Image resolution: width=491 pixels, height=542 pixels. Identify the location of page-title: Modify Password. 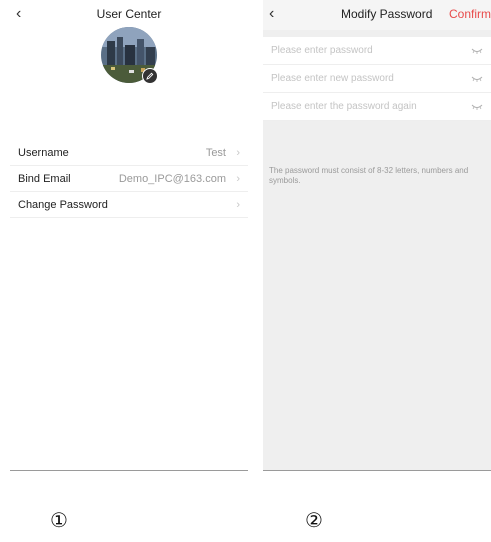
(387, 14).